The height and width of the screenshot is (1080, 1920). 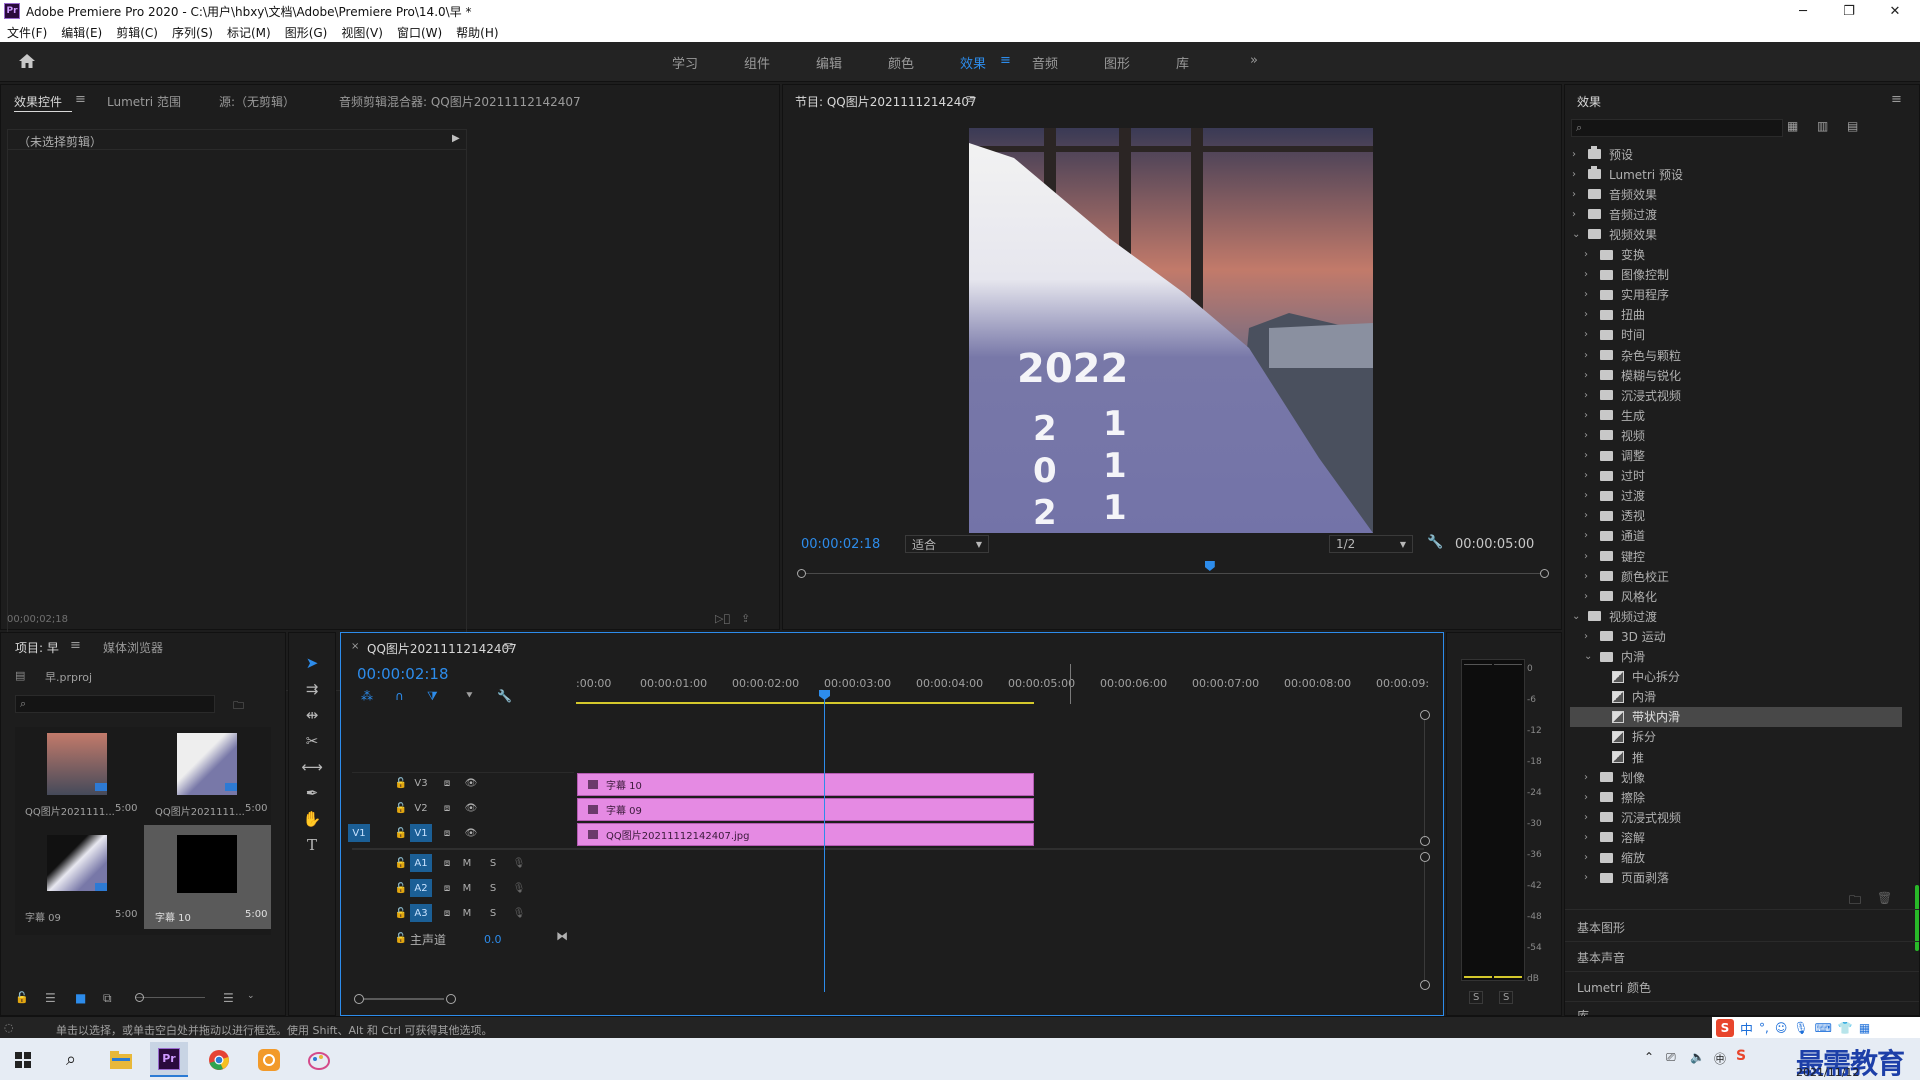 I want to click on effects-search-input: ⌕, so click(x=1677, y=128).